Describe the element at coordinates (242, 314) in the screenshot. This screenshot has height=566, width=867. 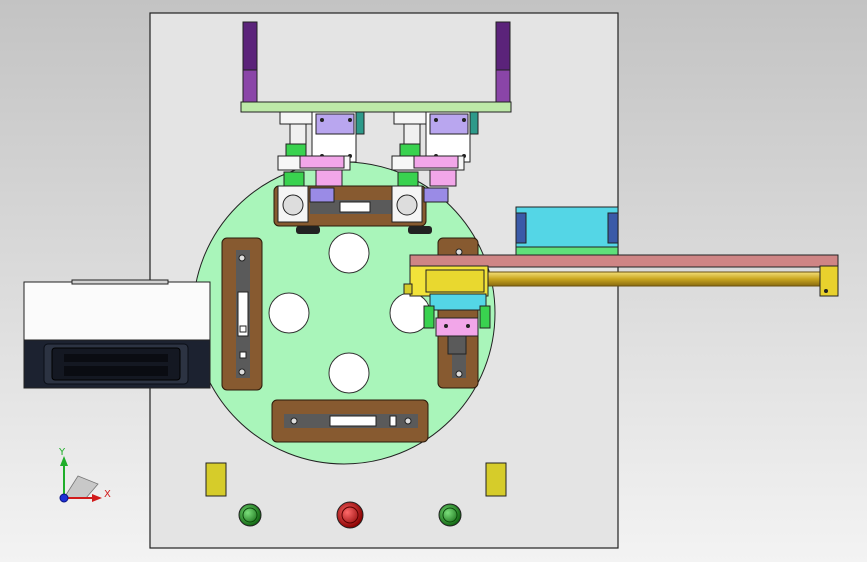
I see `fixture-left` at that location.